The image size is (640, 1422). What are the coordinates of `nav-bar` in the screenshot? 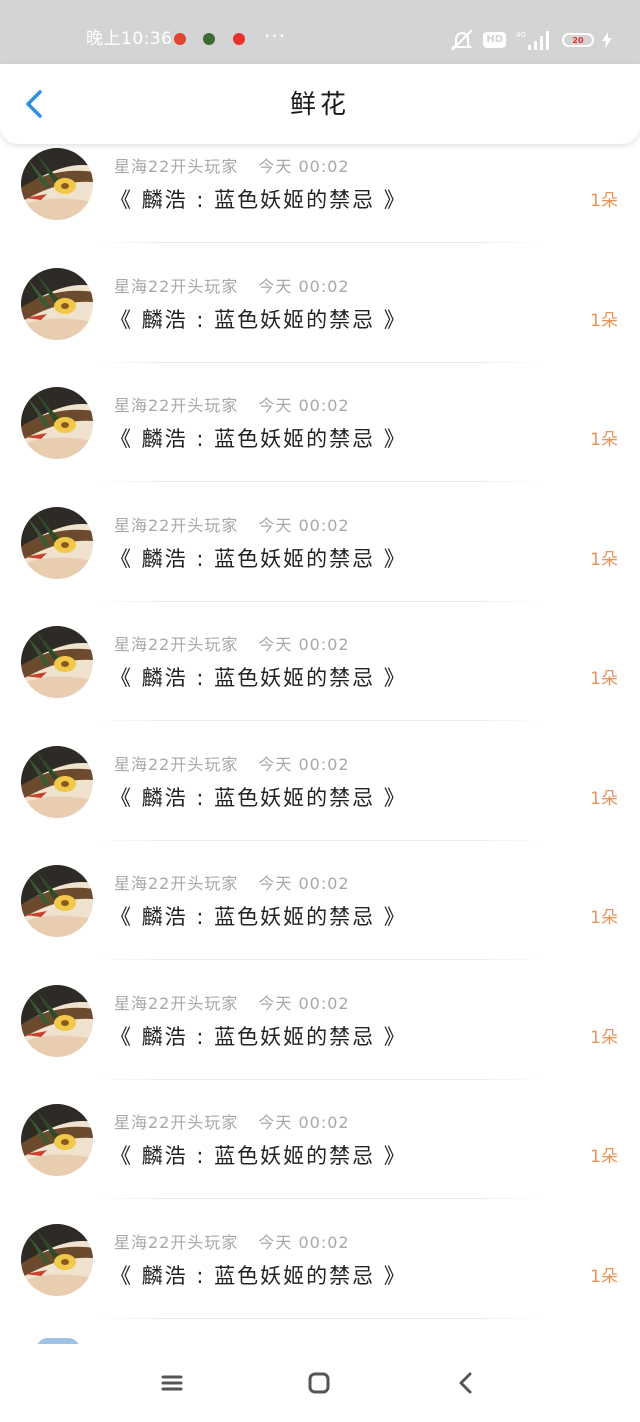 It's located at (320, 1383).